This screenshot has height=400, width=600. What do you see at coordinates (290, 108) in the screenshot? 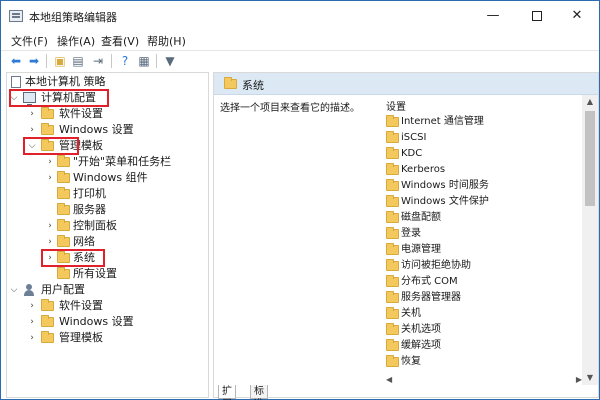
I see `description-text: 选择一个项目来查看它的描述。` at bounding box center [290, 108].